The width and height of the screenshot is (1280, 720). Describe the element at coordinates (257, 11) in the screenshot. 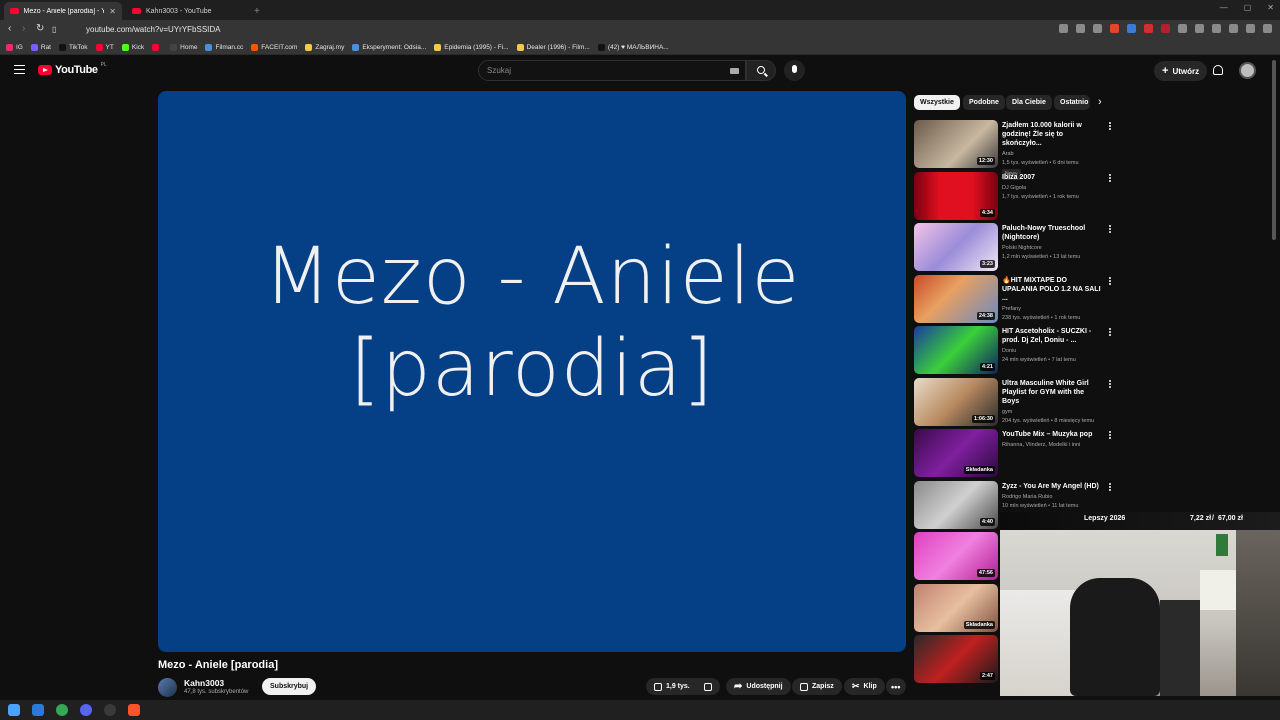

I see `new-tab-button: +` at that location.